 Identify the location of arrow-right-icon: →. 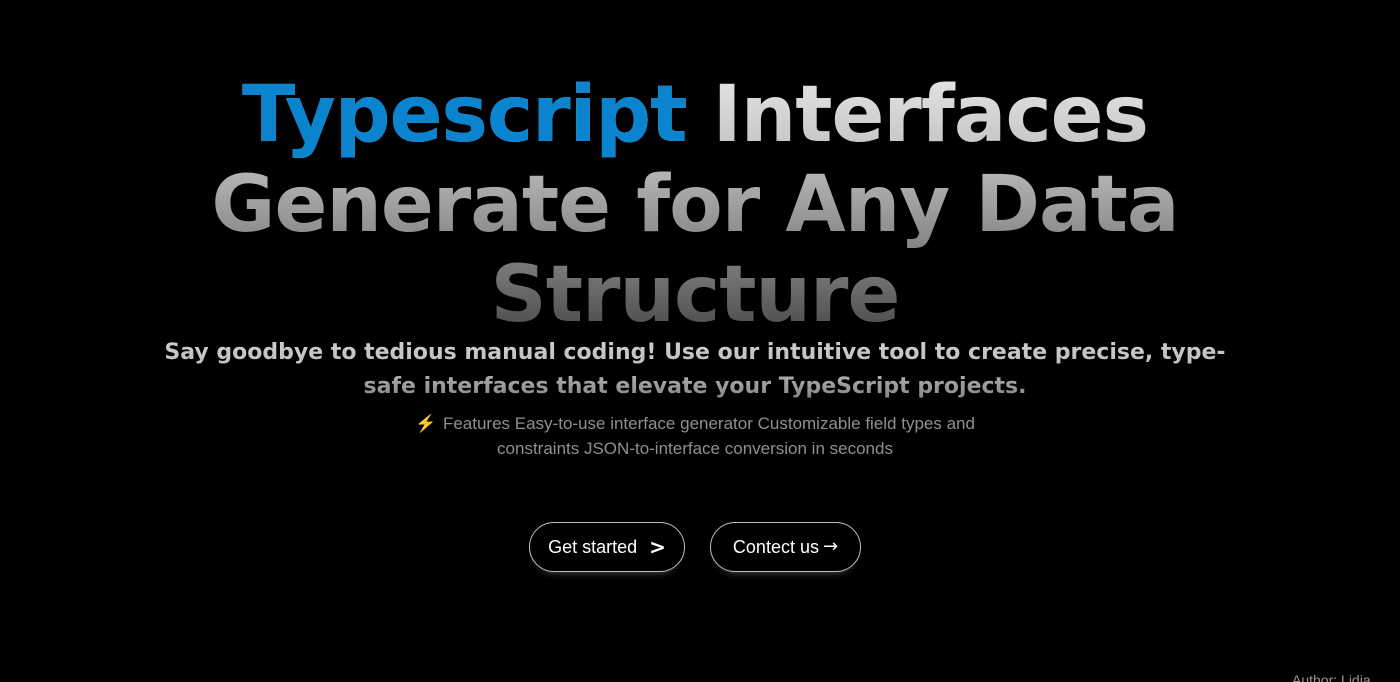
(830, 546).